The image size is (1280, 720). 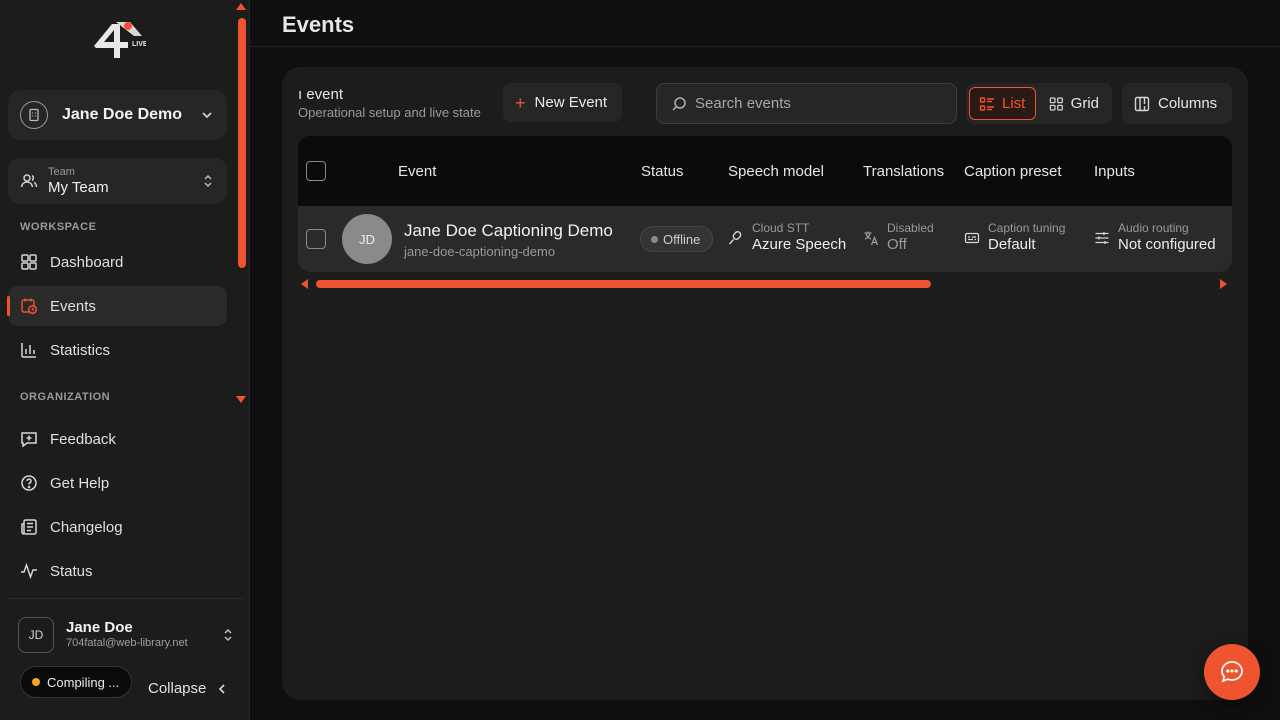 I want to click on sidebar-scrollbar, so click(x=242, y=143).